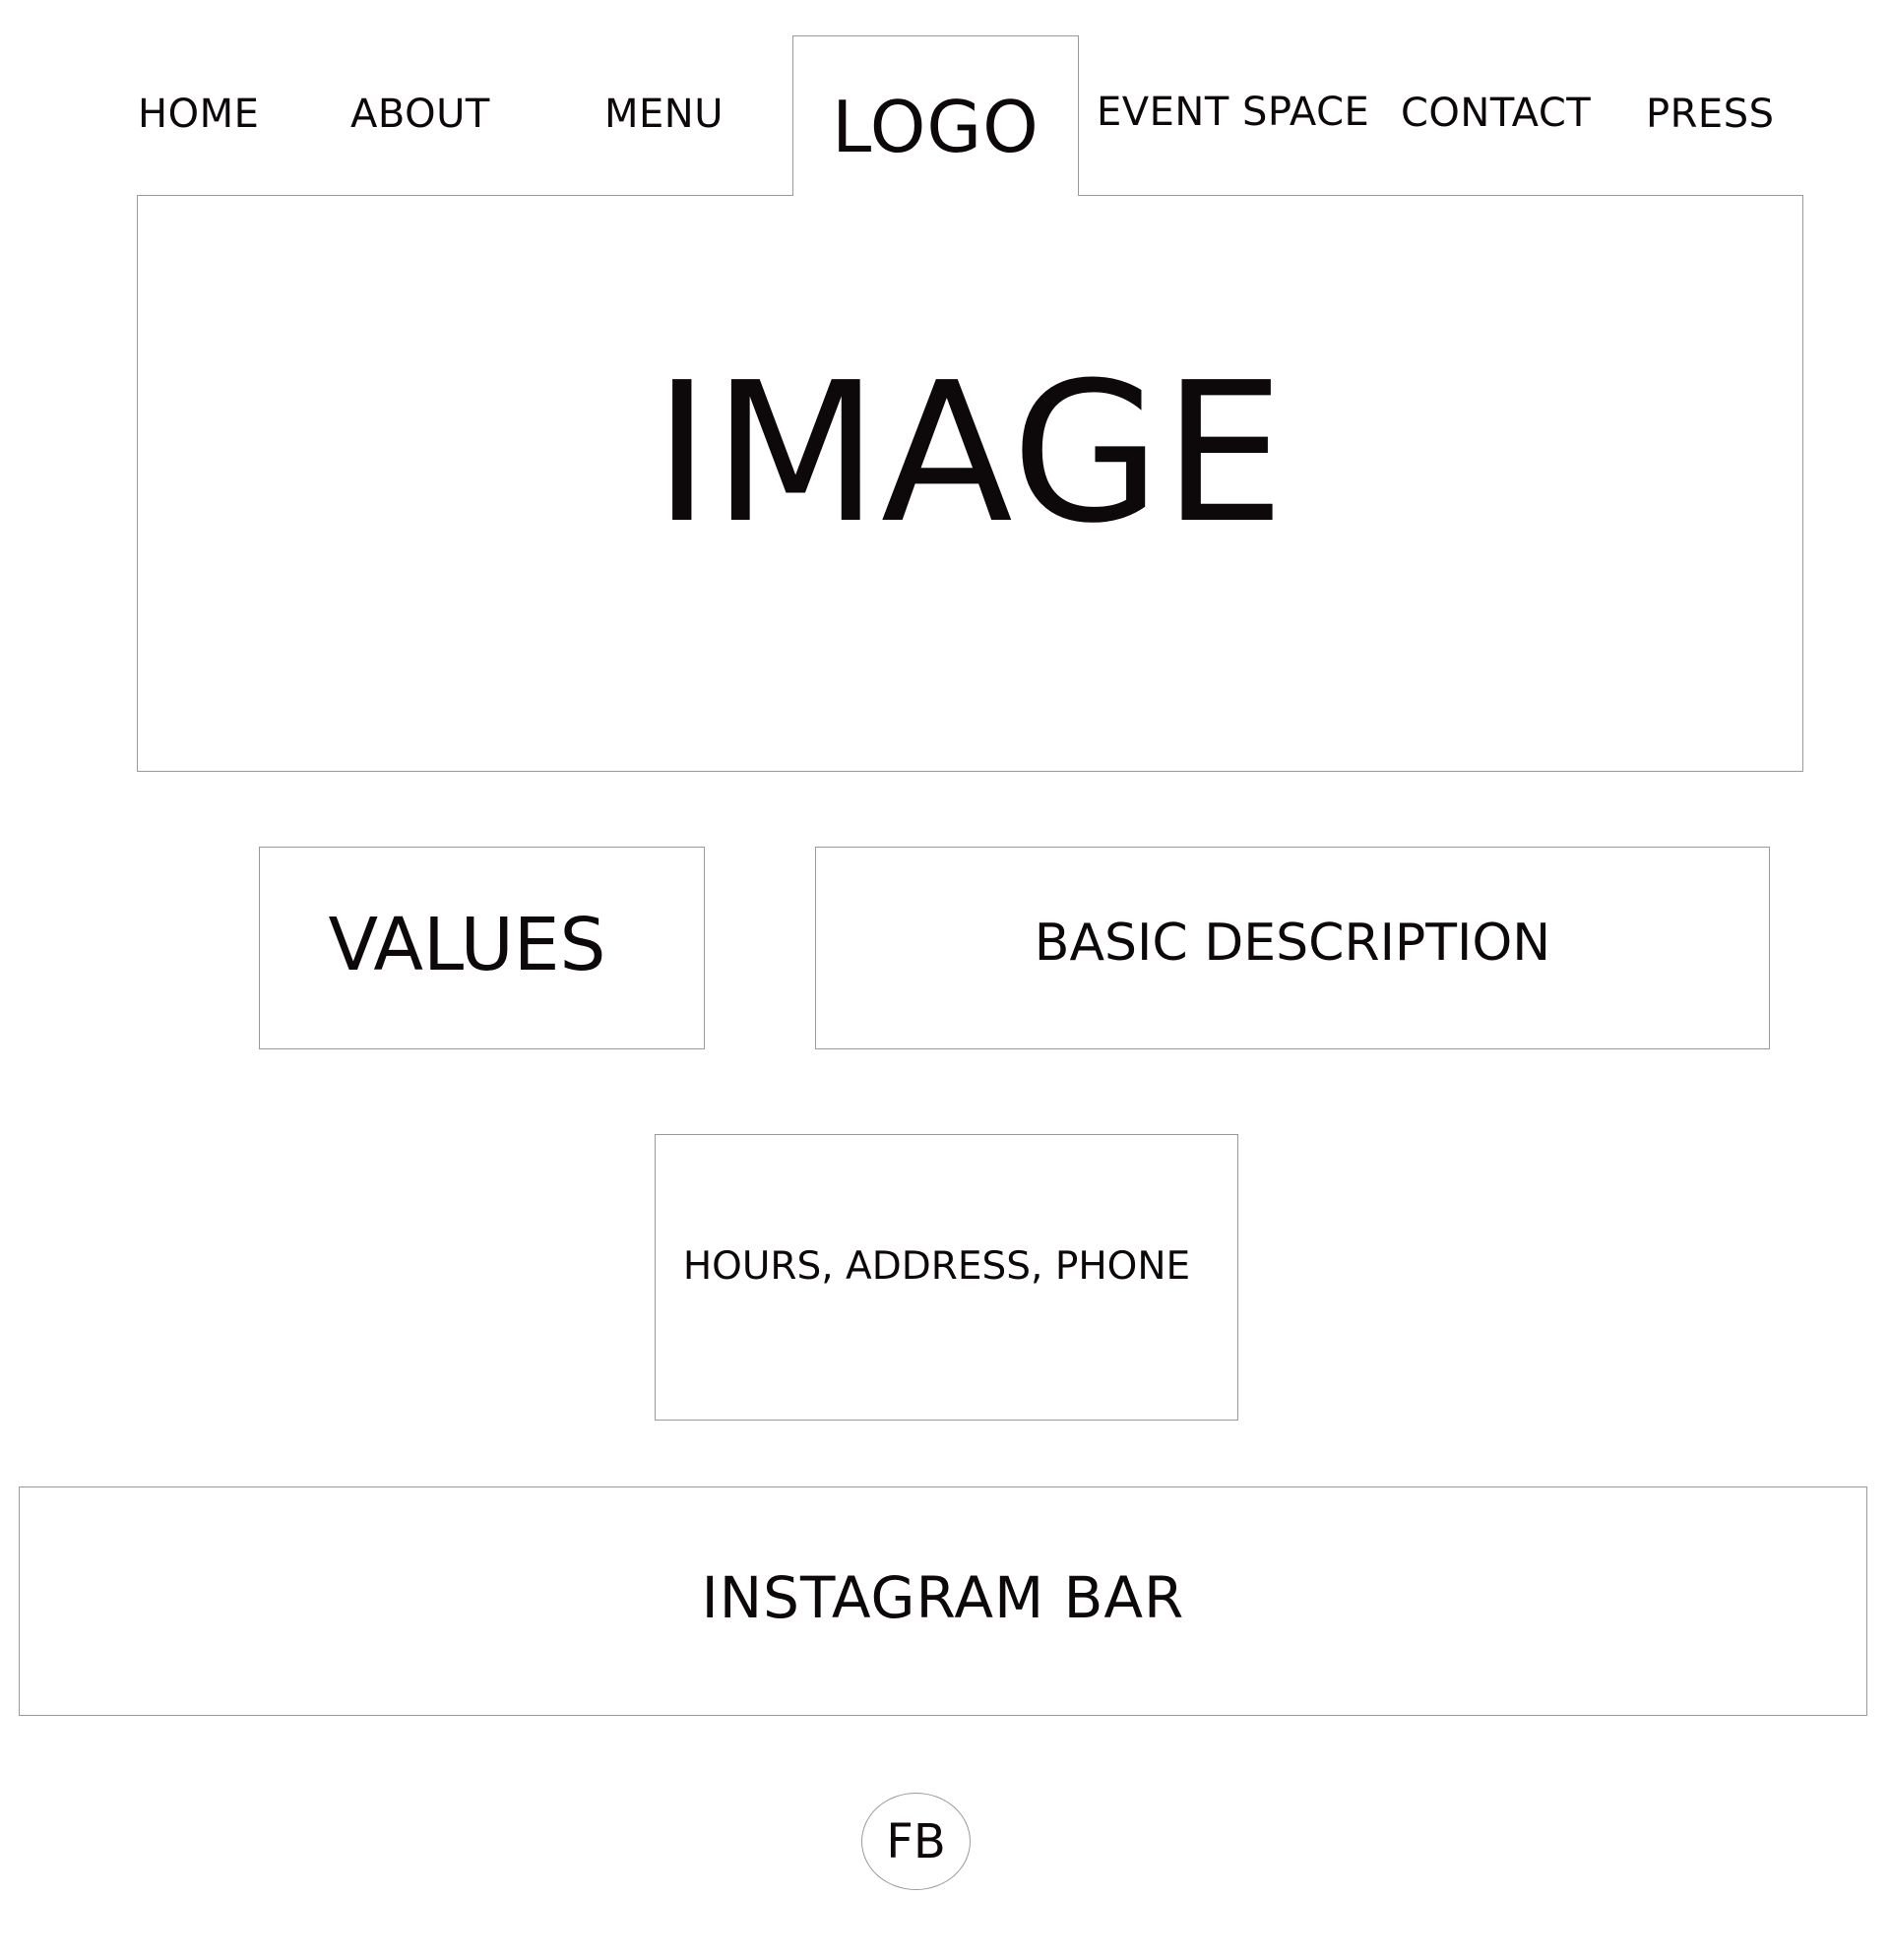  I want to click on facebook-label: FB, so click(916, 1841).